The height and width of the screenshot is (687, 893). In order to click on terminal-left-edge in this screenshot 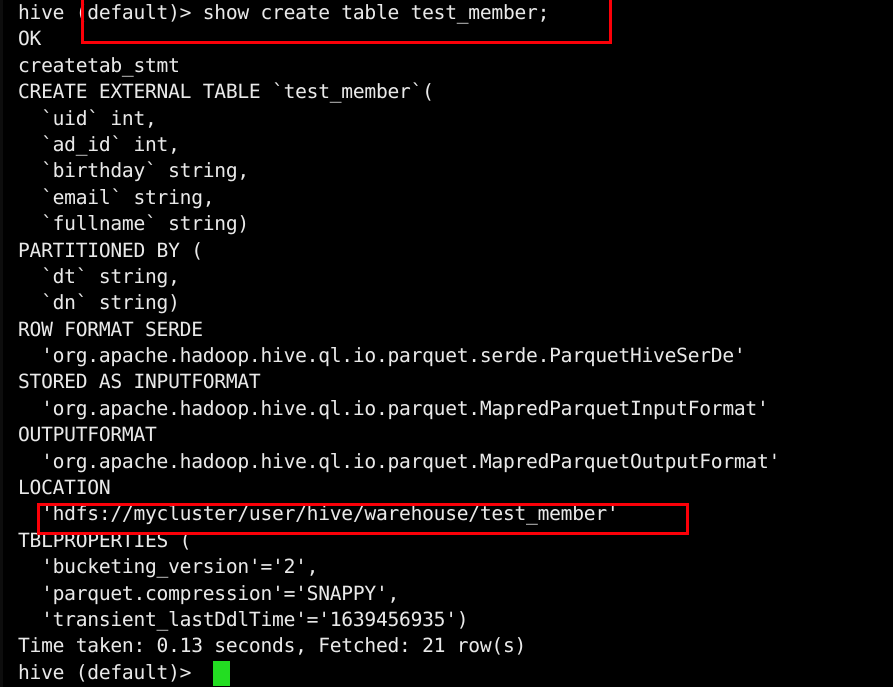, I will do `click(1, 343)`.